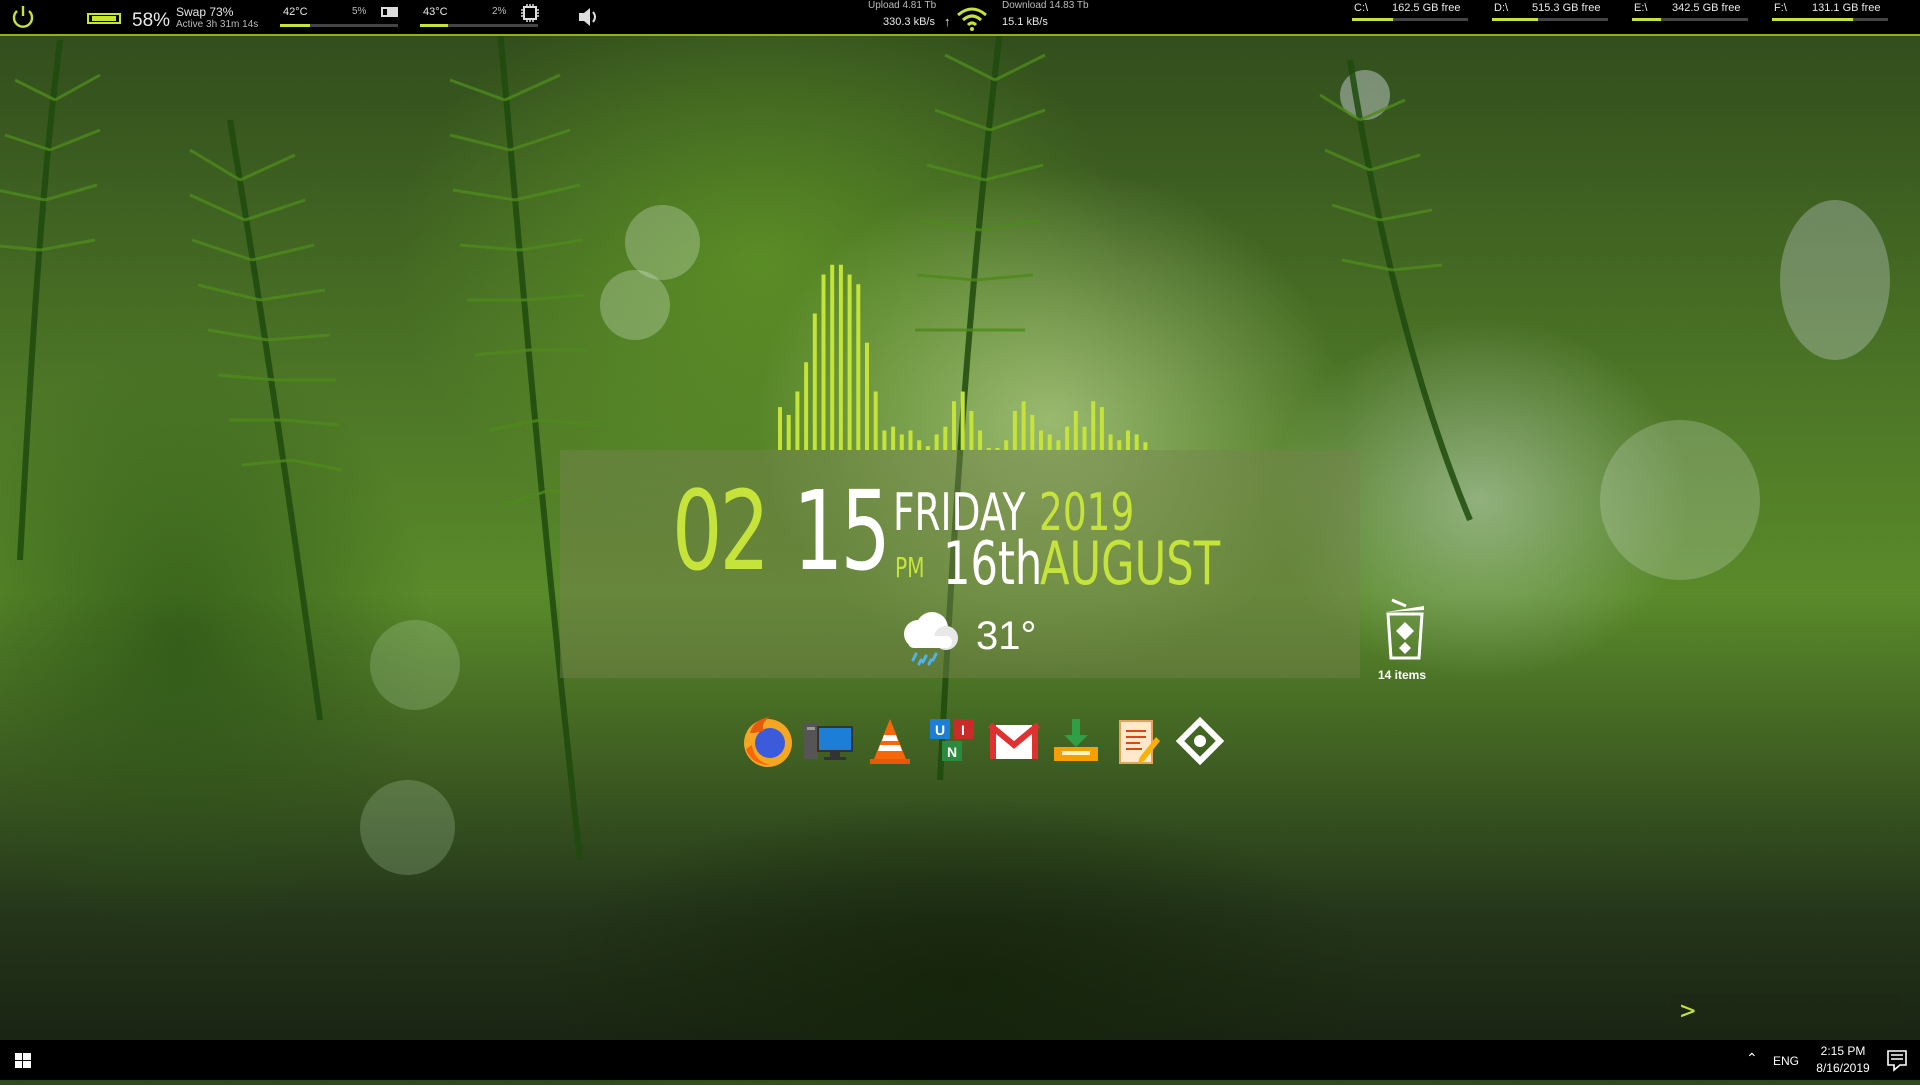 The height and width of the screenshot is (1085, 1920). I want to click on drive-label: C:\, so click(1361, 8).